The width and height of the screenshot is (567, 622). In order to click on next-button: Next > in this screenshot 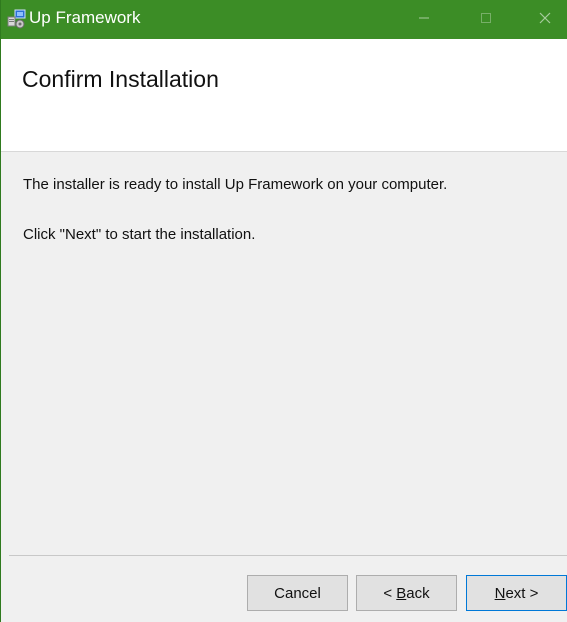, I will do `click(516, 593)`.